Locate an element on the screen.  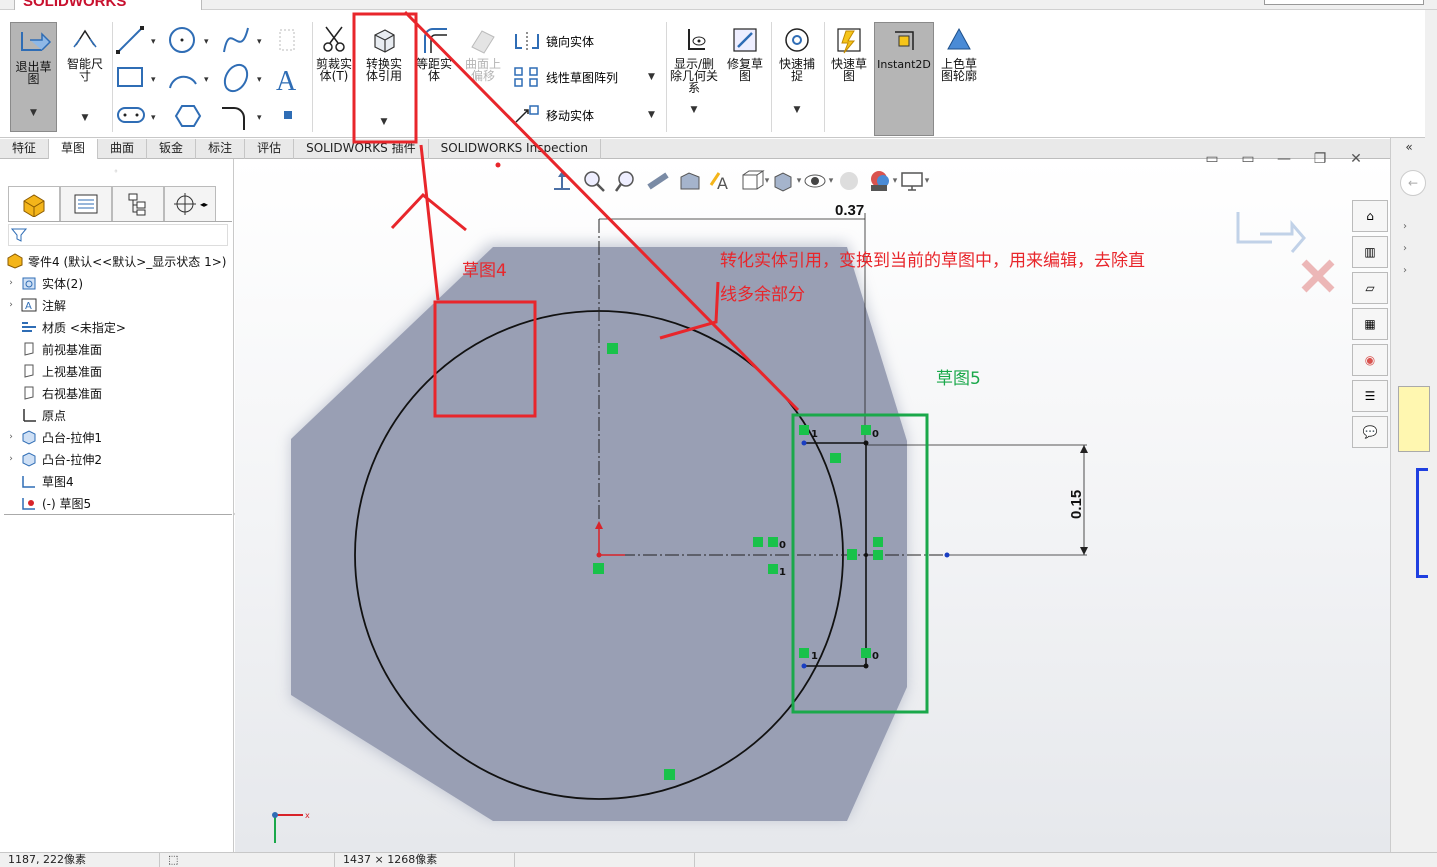
image-size: 1437 × 1268像素 is located at coordinates (425, 860).